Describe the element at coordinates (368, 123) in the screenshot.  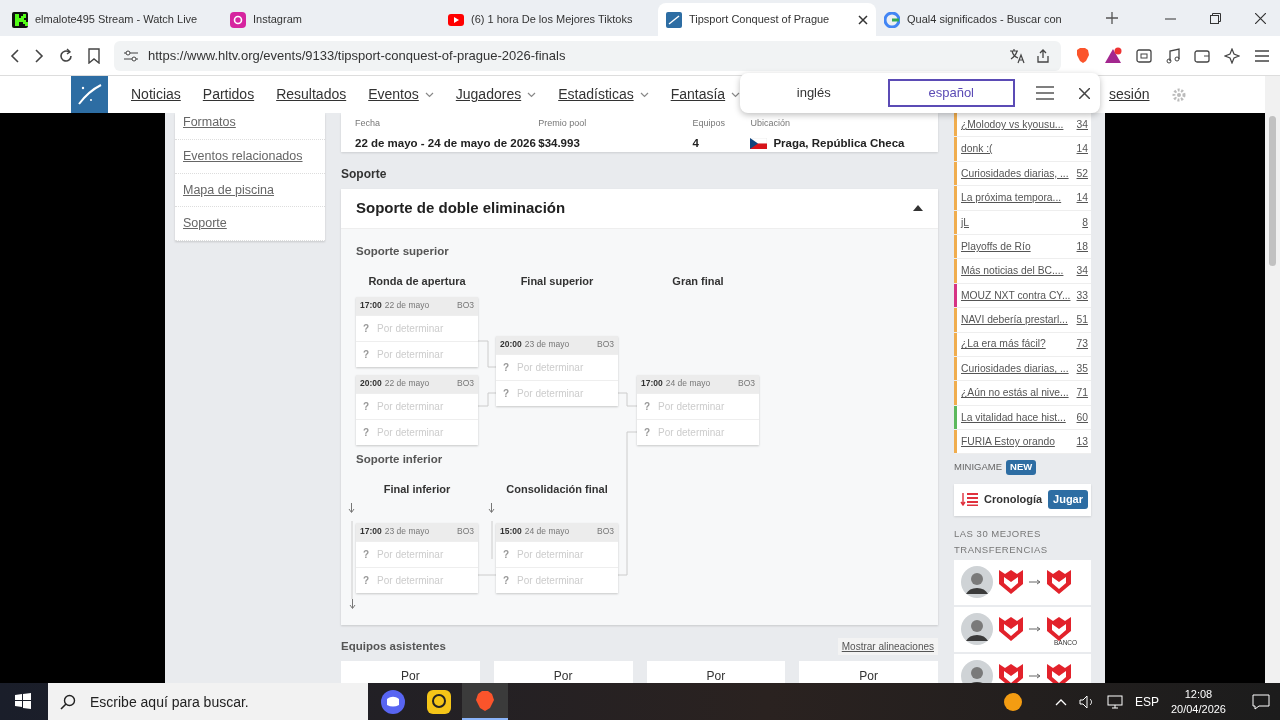
I see `info-label: Fecha` at that location.